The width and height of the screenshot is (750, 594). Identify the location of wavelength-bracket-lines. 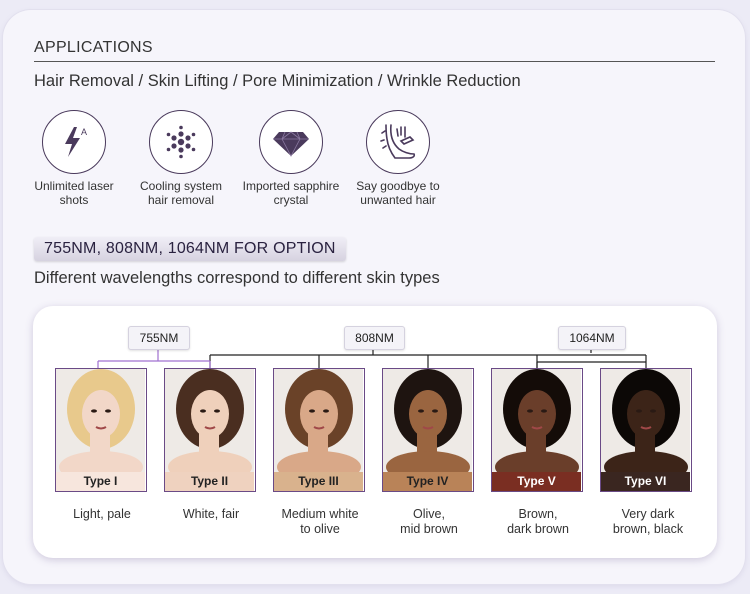
(372, 357).